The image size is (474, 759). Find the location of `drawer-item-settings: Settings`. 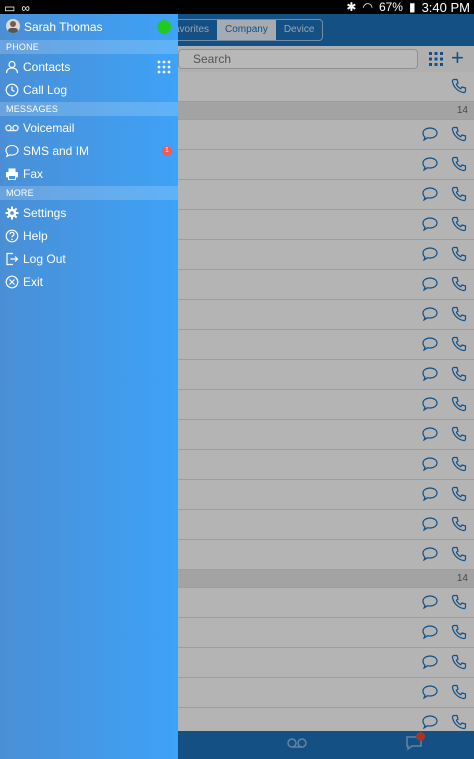

drawer-item-settings: Settings is located at coordinates (89, 213).